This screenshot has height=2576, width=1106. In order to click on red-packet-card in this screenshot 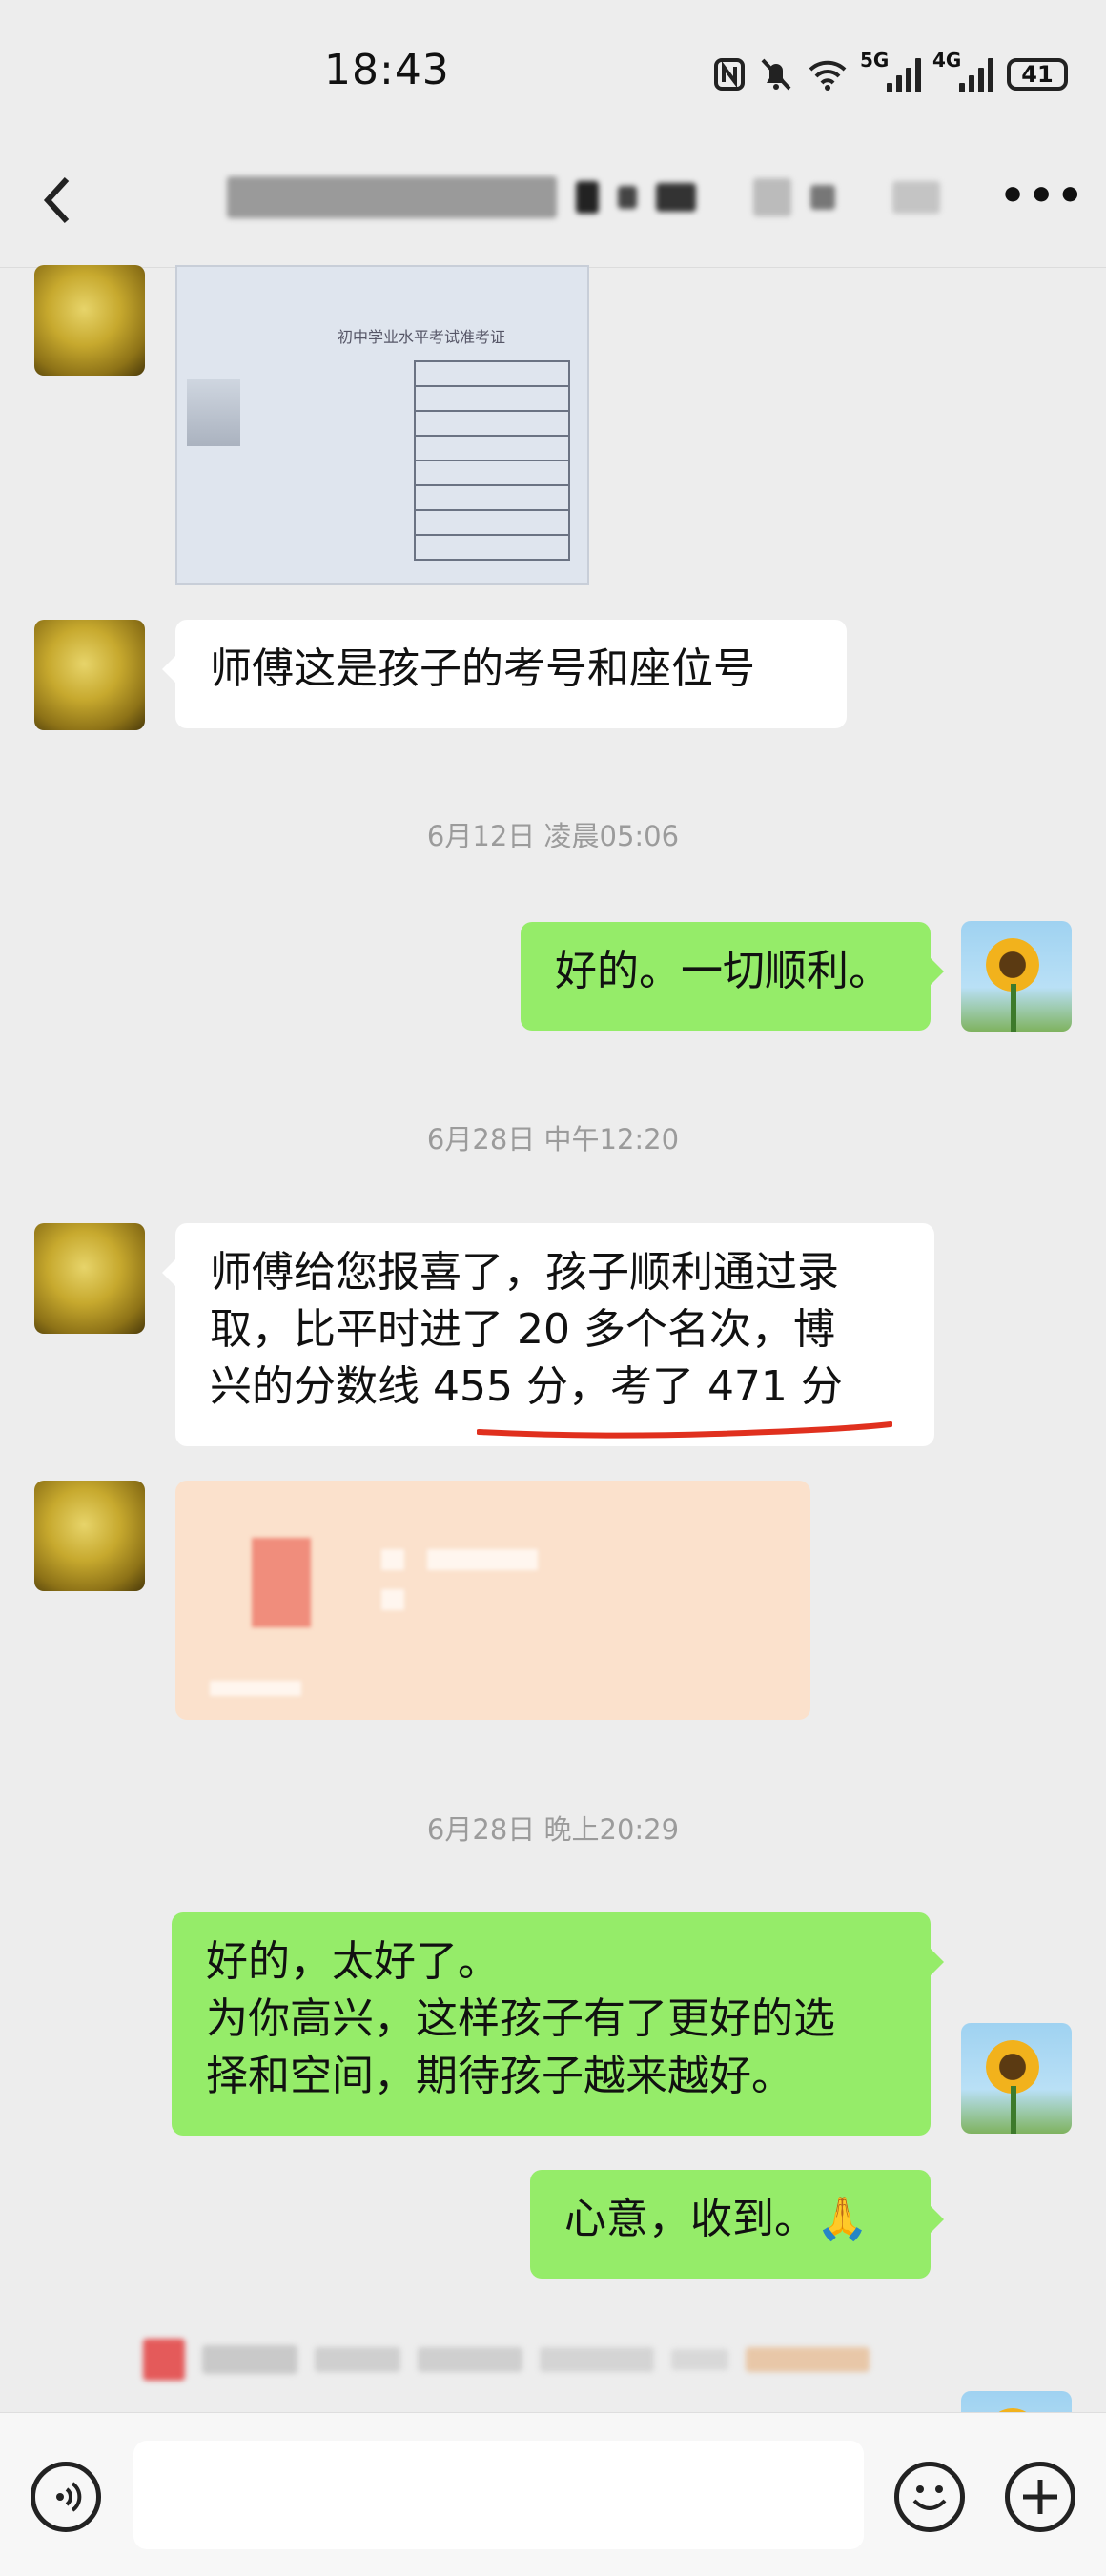, I will do `click(492, 1600)`.